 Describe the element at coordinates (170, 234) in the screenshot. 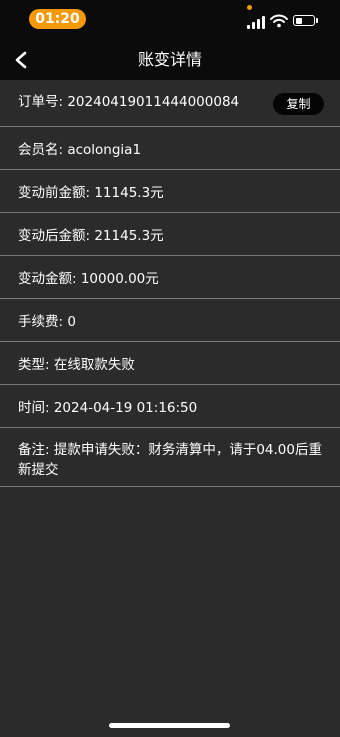

I see `after-amount-row: 变动后金额: 21145.3元` at that location.